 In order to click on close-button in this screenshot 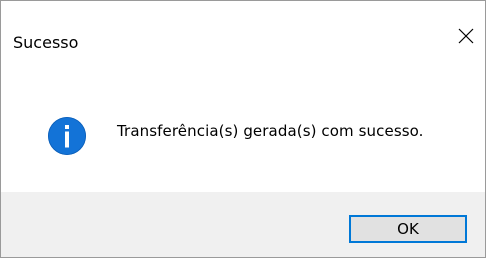, I will do `click(462, 22)`.